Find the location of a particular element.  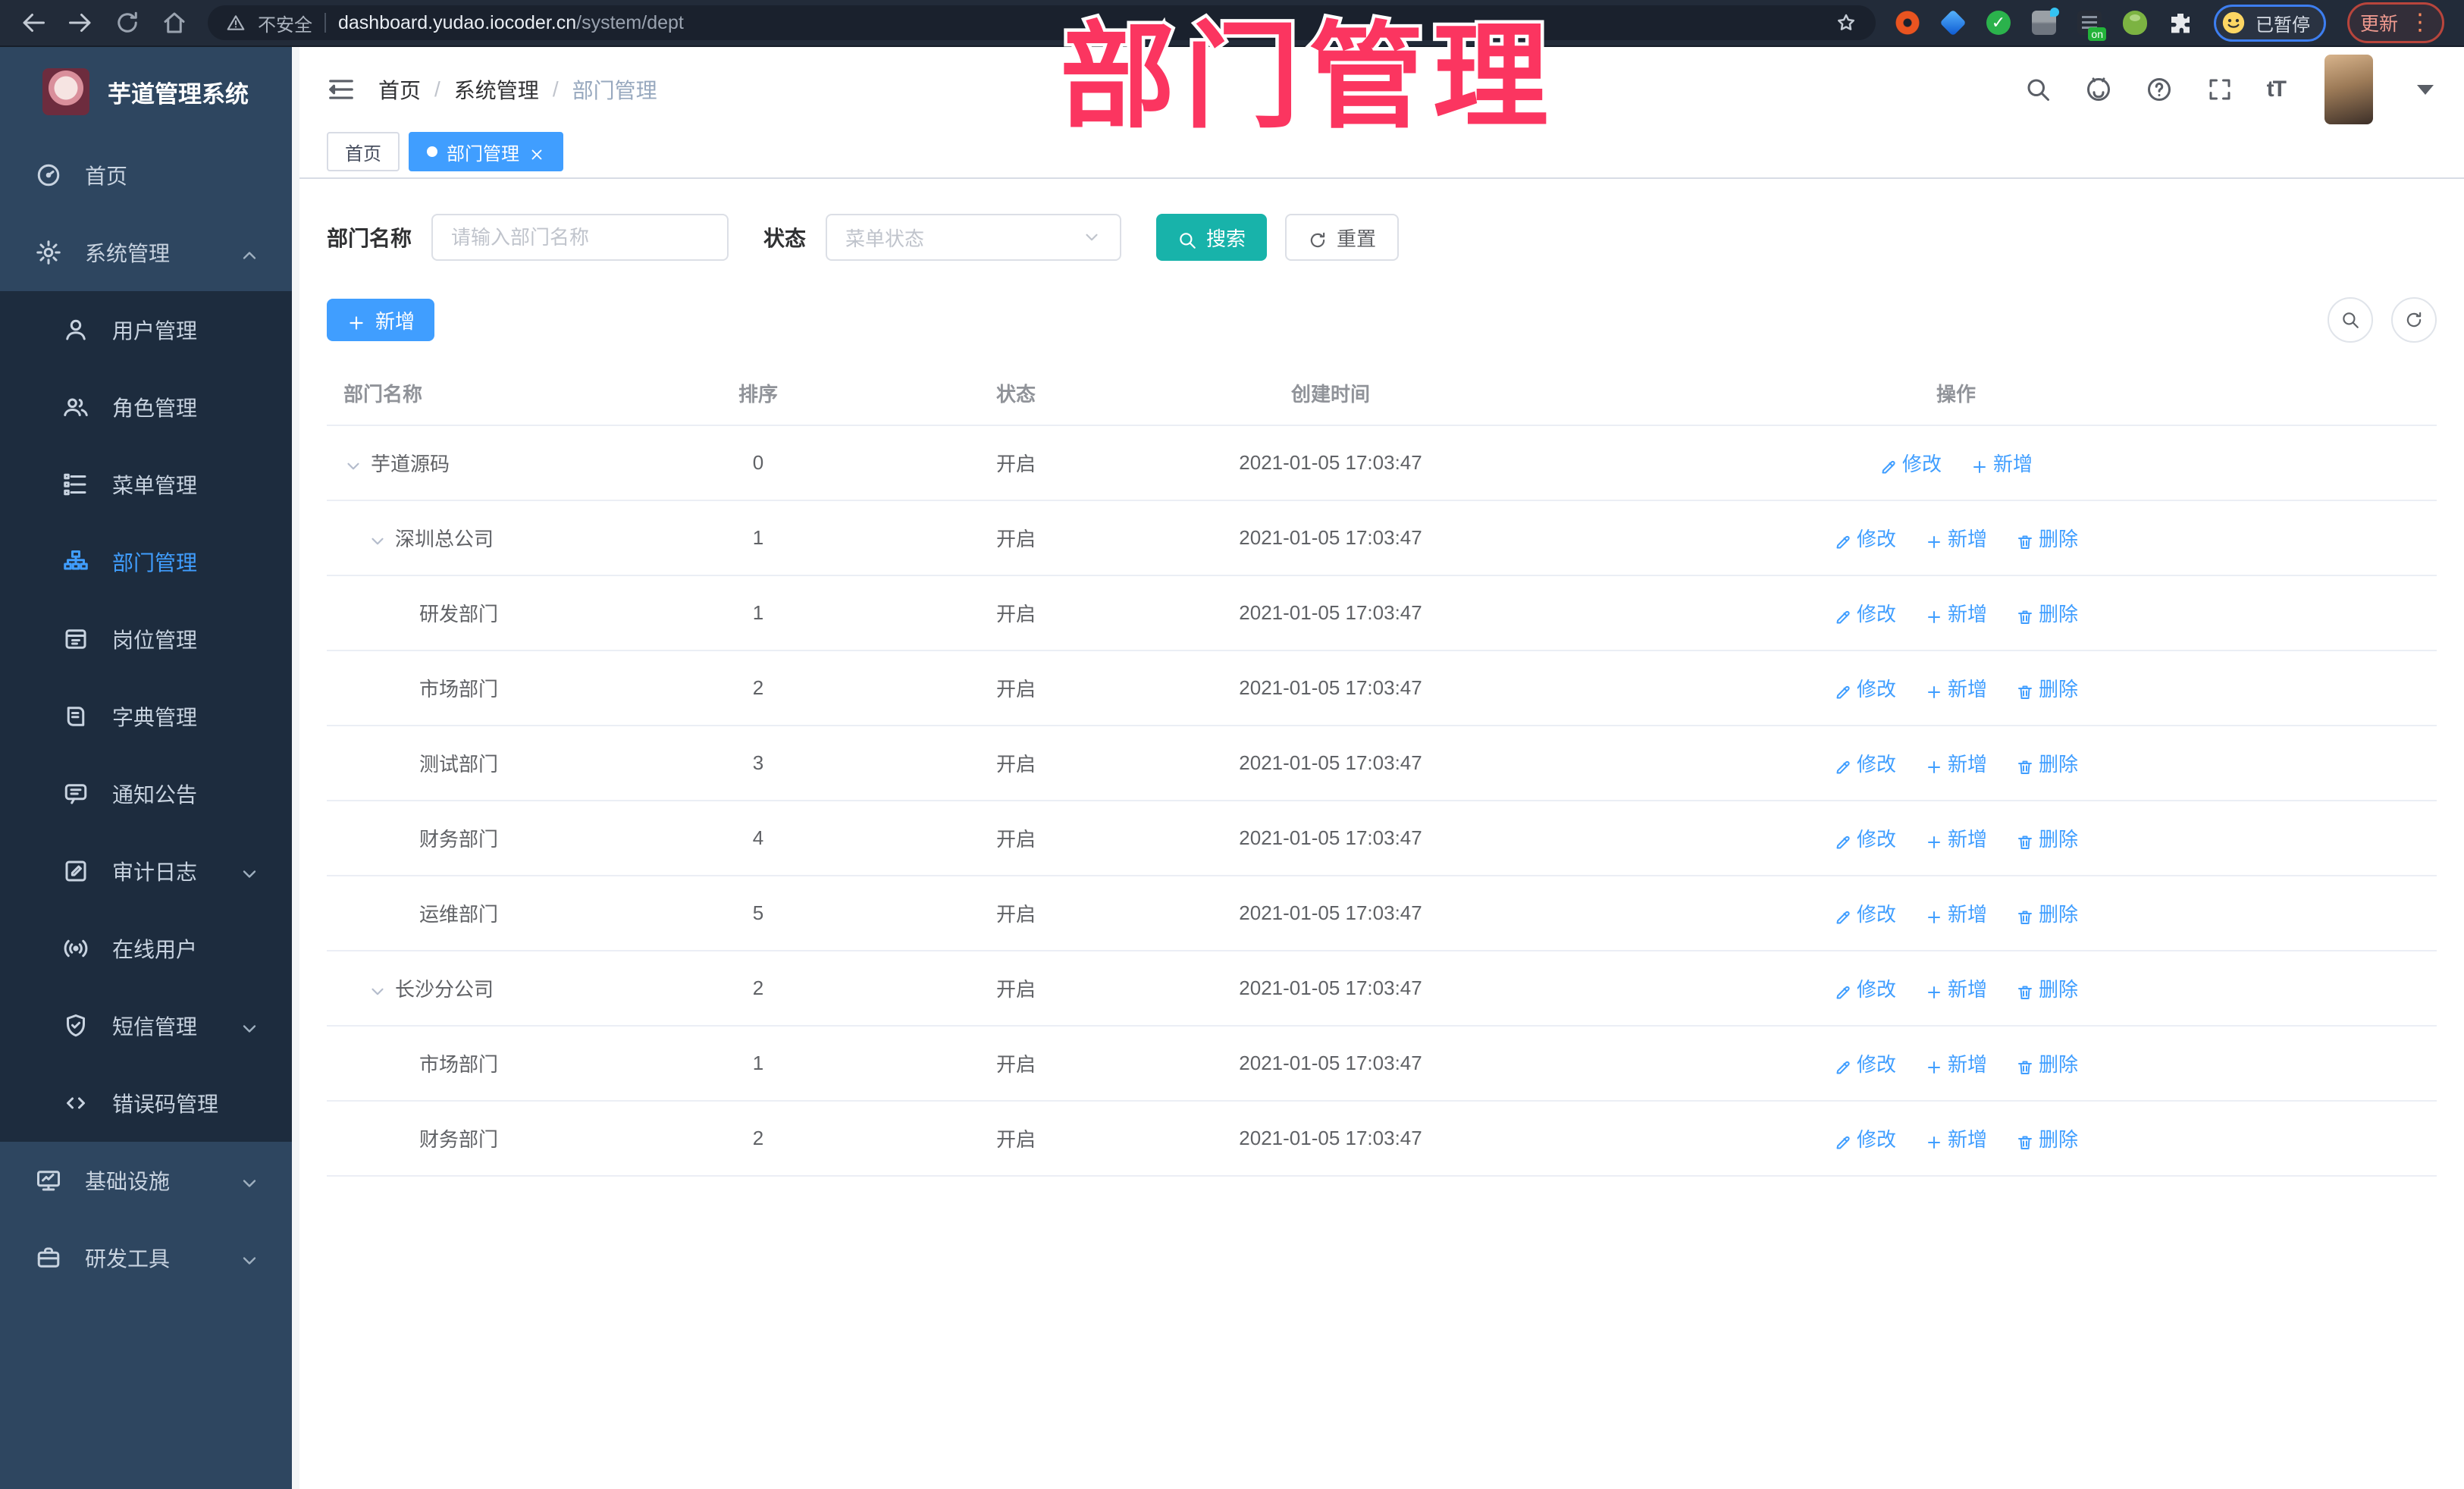

hamburger-icon is located at coordinates (341, 89).